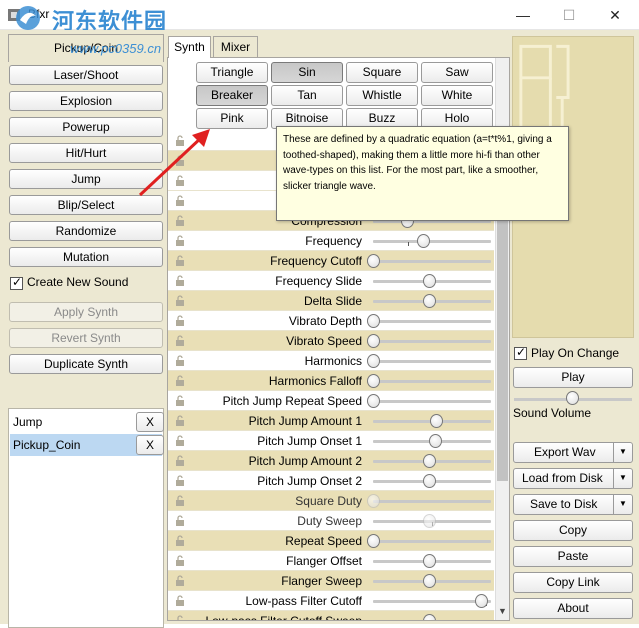 The height and width of the screenshot is (628, 639). What do you see at coordinates (307, 95) in the screenshot?
I see `wave-tan-button: Tan` at bounding box center [307, 95].